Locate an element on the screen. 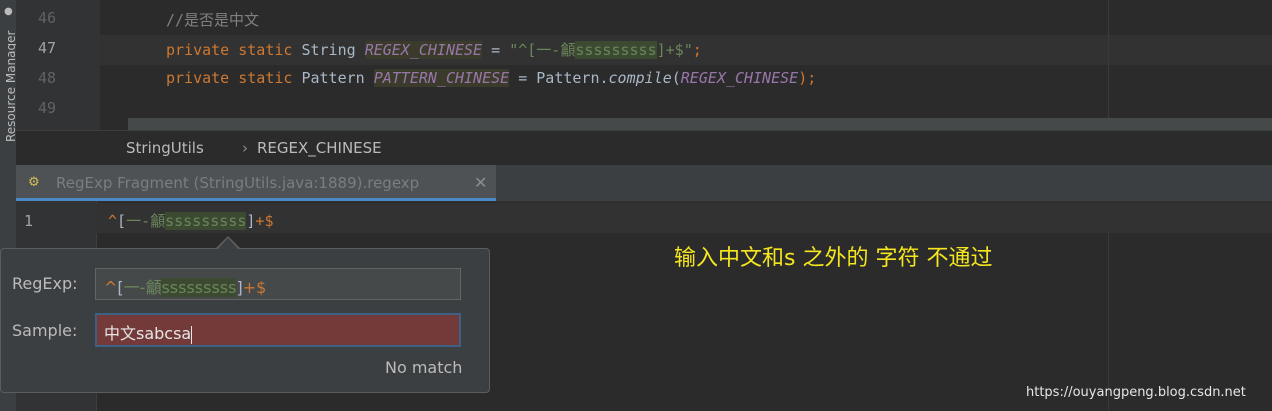  string-literal: ]+$" is located at coordinates (674, 50).